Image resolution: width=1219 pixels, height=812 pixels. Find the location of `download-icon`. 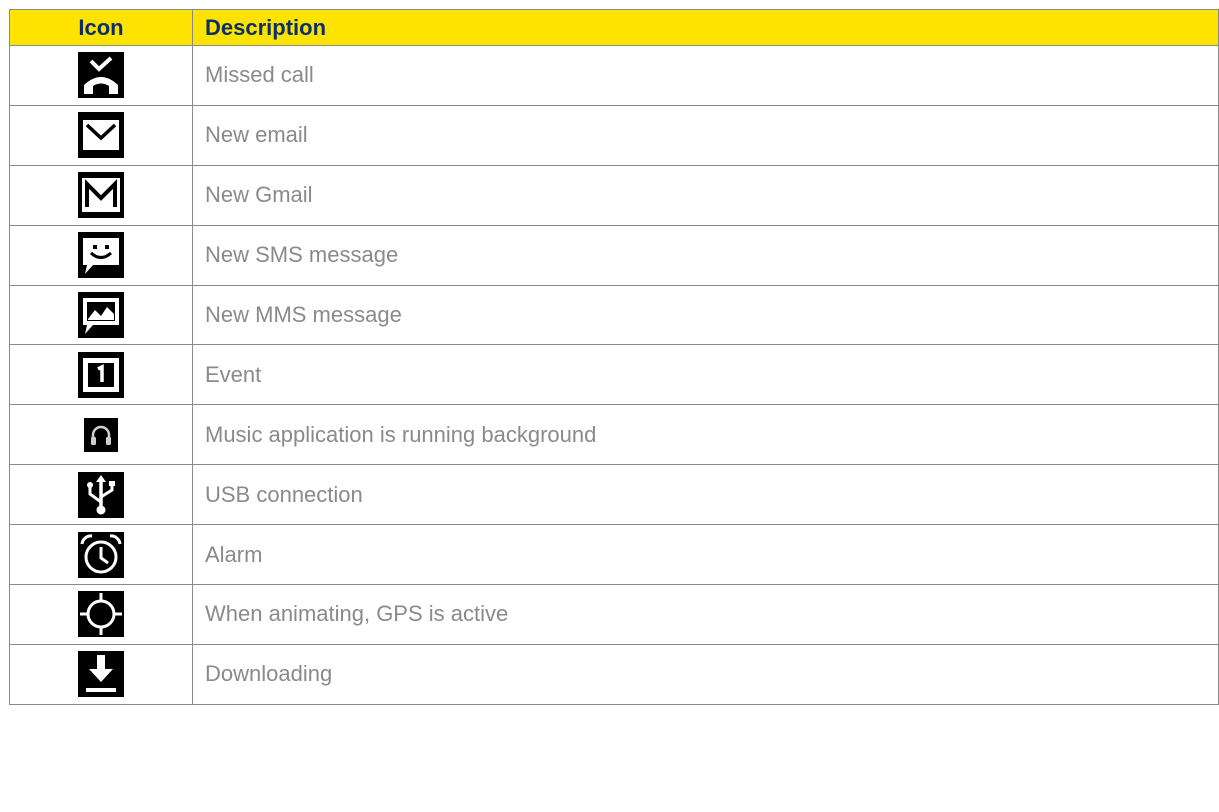

download-icon is located at coordinates (101, 674).